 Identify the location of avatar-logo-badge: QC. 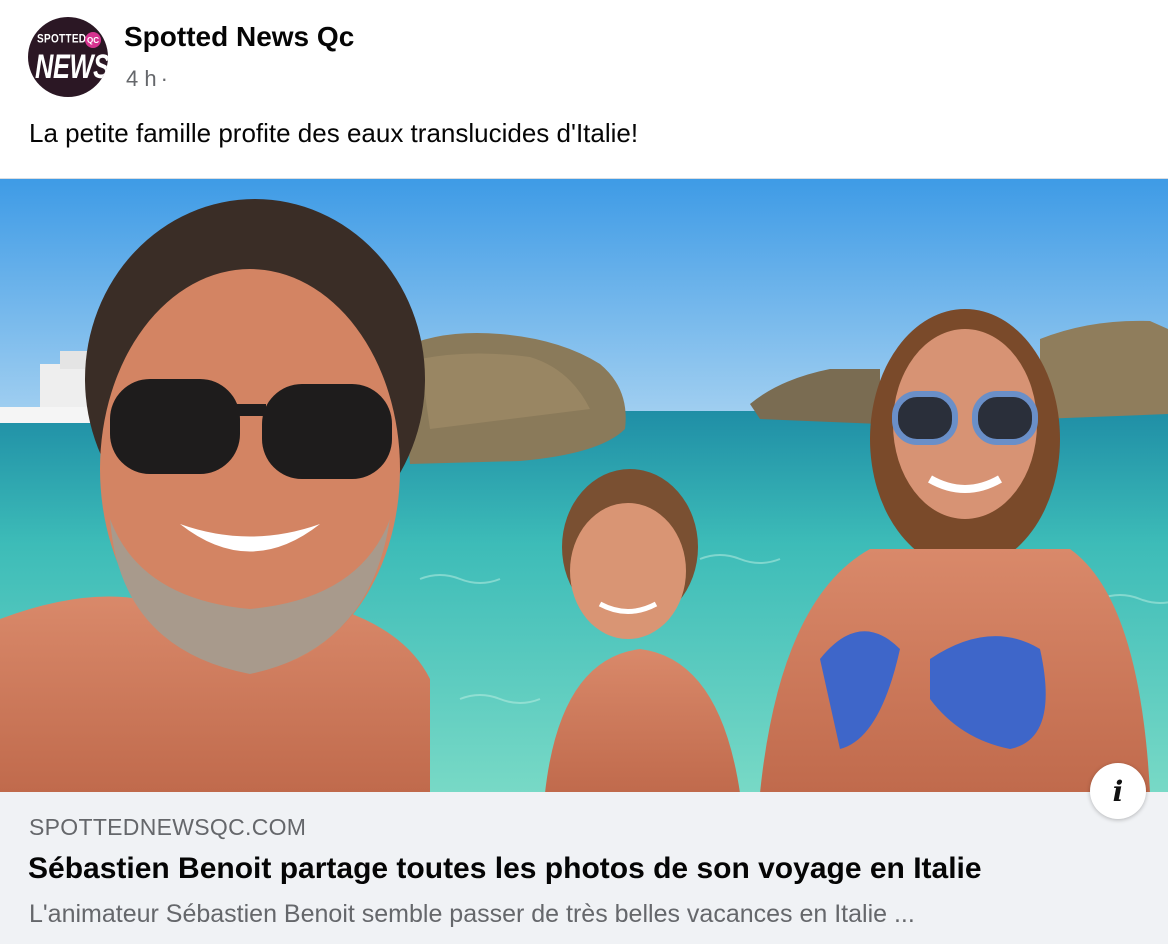
(93, 40).